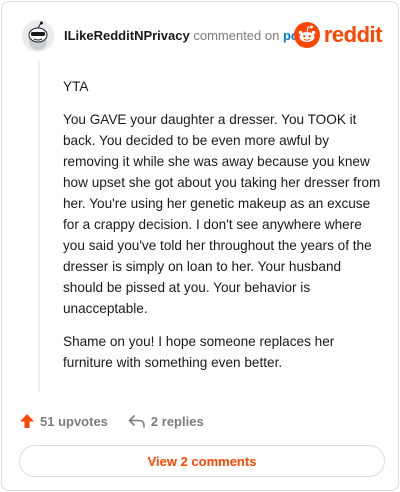 The height and width of the screenshot is (492, 400). Describe the element at coordinates (74, 421) in the screenshot. I see `upvote-count: 51 upvotes` at that location.